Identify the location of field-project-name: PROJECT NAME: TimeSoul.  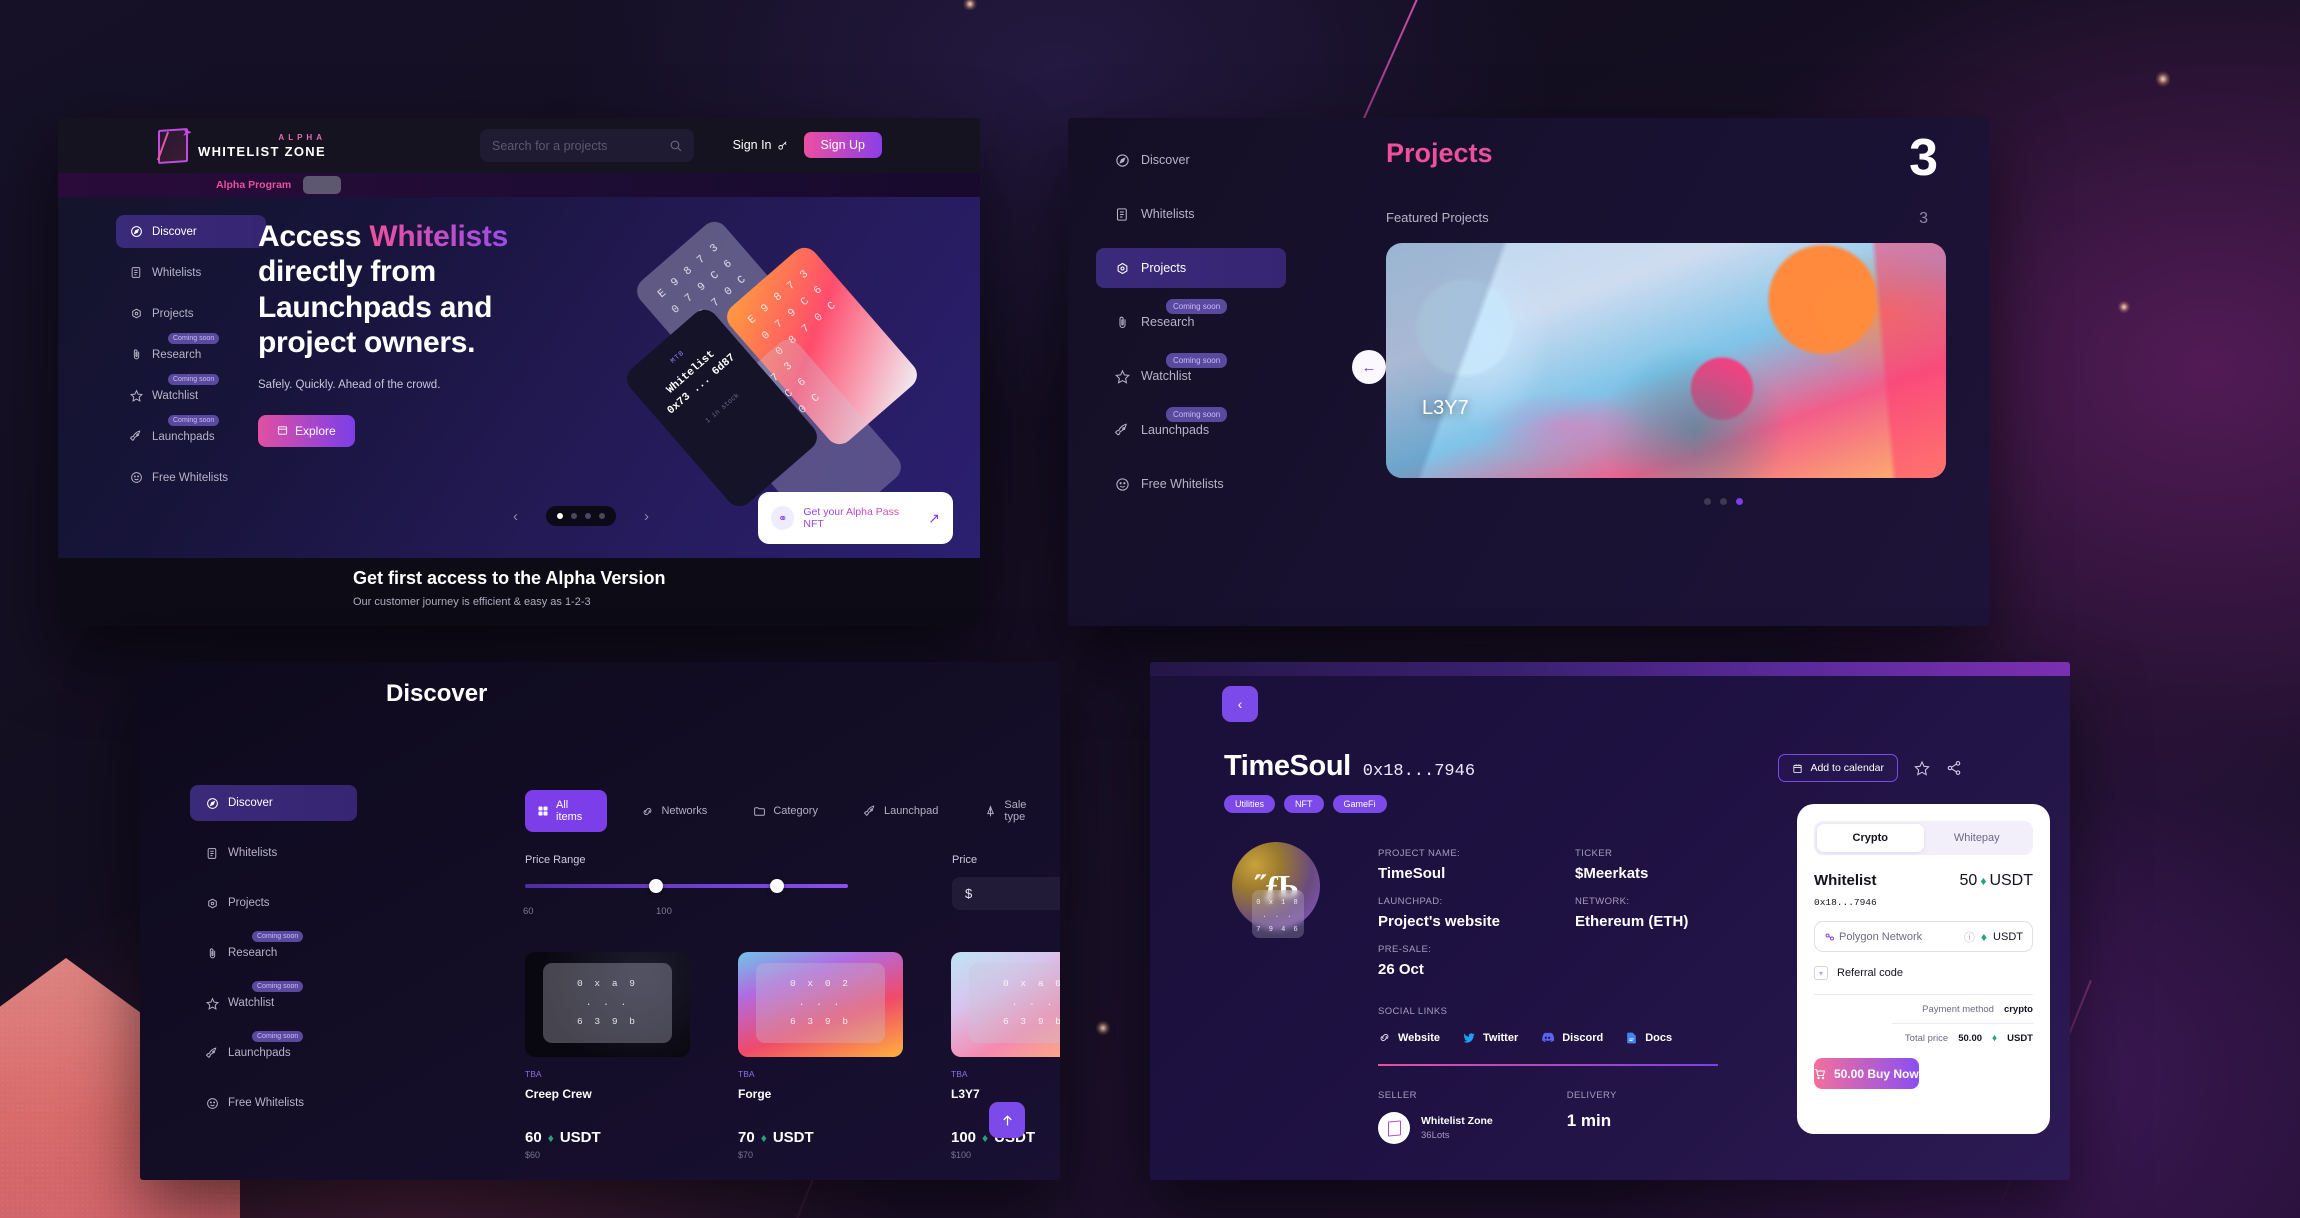
(1450, 865).